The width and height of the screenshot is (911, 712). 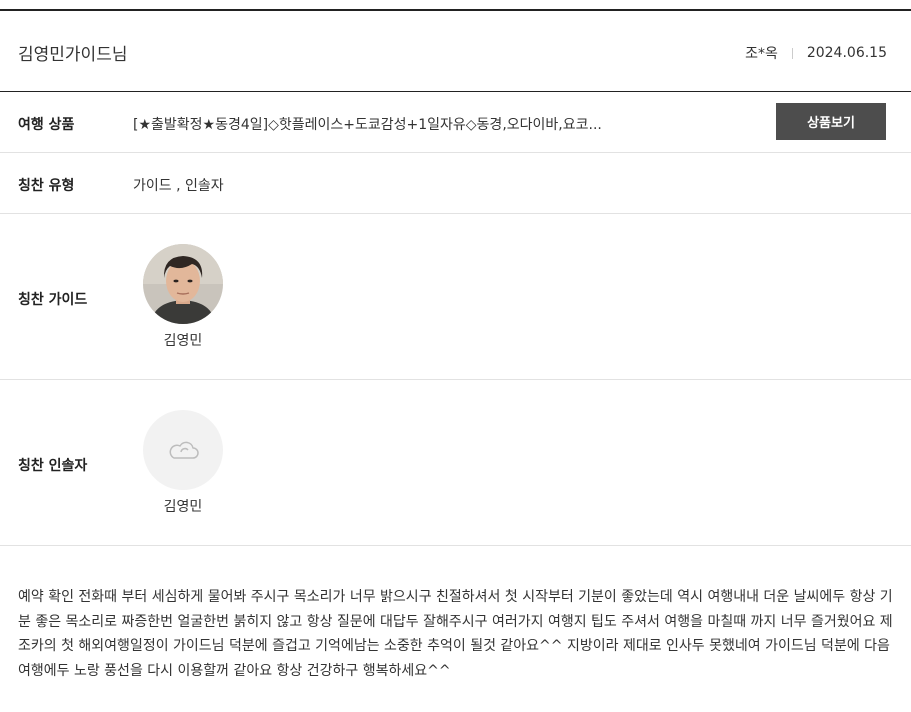 What do you see at coordinates (761, 54) in the screenshot?
I see `author-name: 조*옥` at bounding box center [761, 54].